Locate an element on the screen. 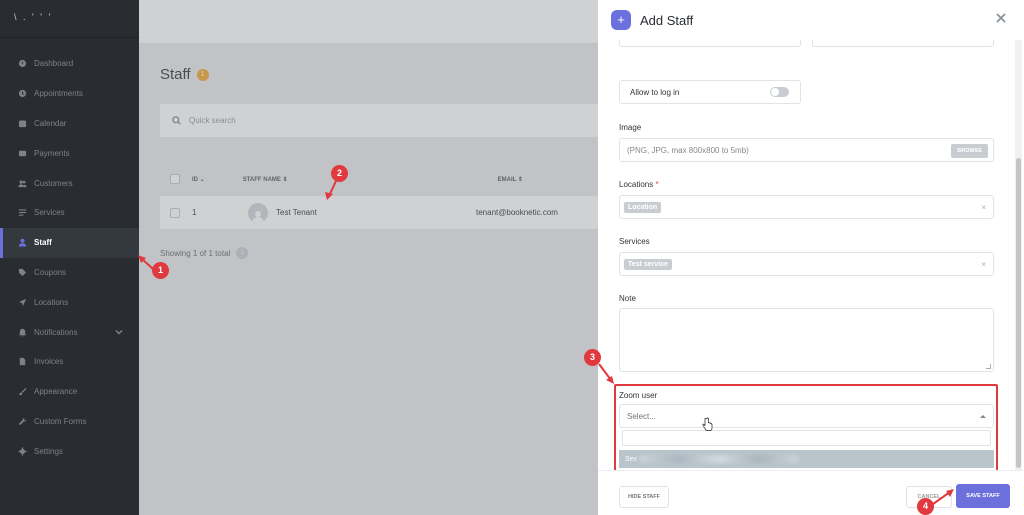 This screenshot has height=515, width=1024. table-row: 1 Test Tenant tenant@booknetic.com is located at coordinates (379, 212).